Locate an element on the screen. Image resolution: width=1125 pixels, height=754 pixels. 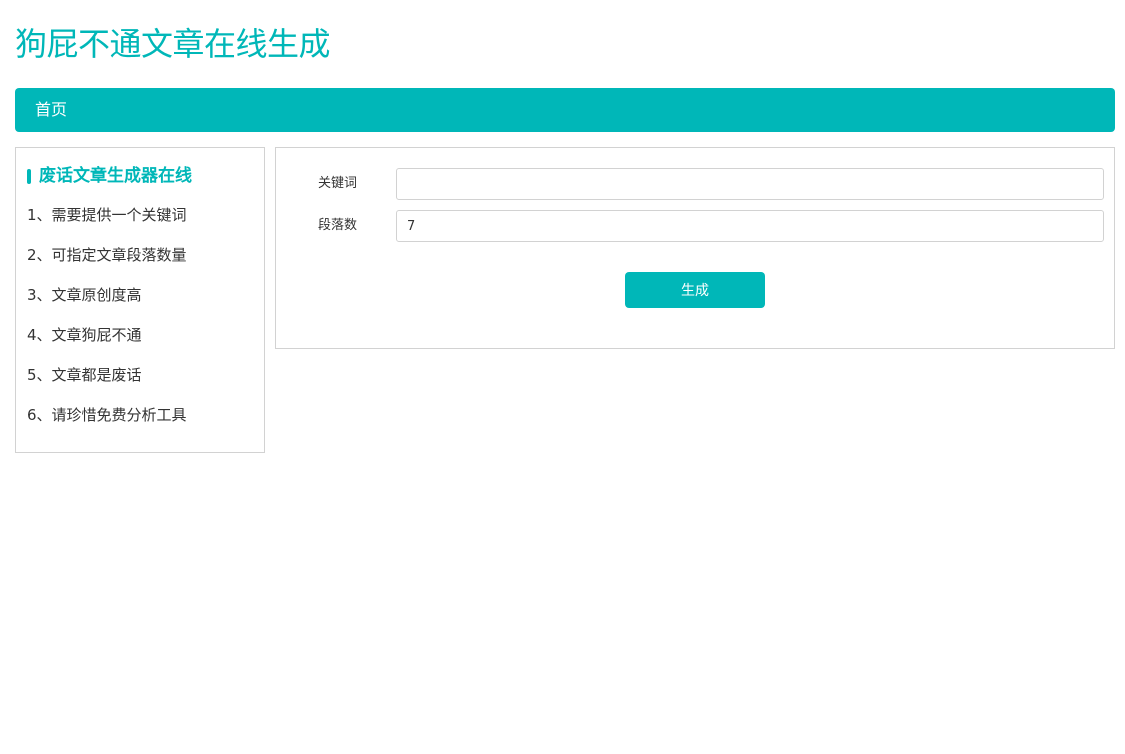
paragraph-count-row: 段落数 is located at coordinates (695, 226).